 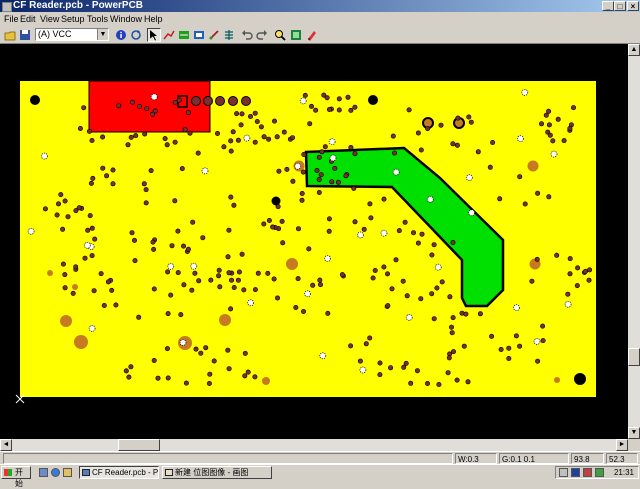 I want to click on undo-icon, so click(x=247, y=35).